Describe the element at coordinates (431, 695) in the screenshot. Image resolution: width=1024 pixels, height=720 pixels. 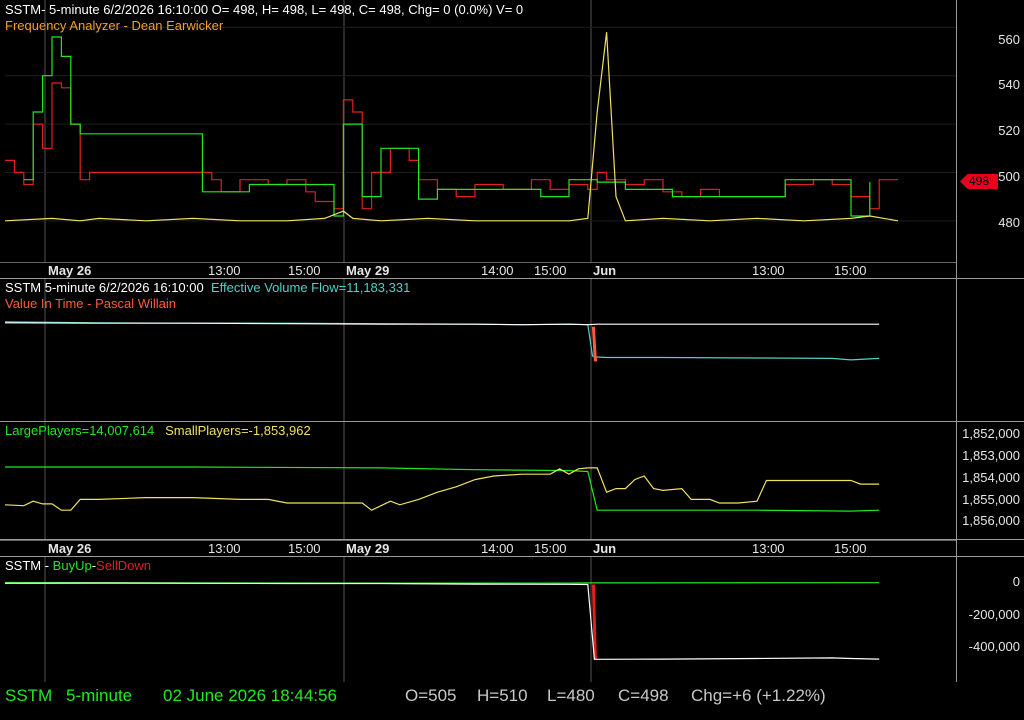
I see `status-open: O=505` at that location.